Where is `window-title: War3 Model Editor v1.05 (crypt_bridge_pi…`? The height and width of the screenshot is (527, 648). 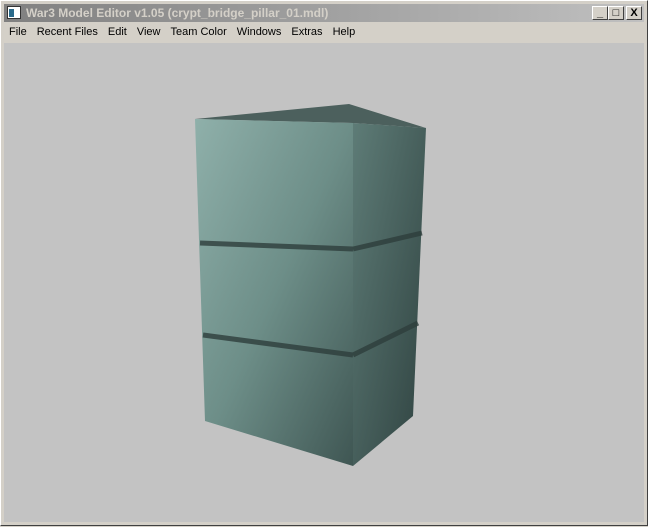
window-title: War3 Model Editor v1.05 (crypt_bridge_pi… is located at coordinates (177, 13).